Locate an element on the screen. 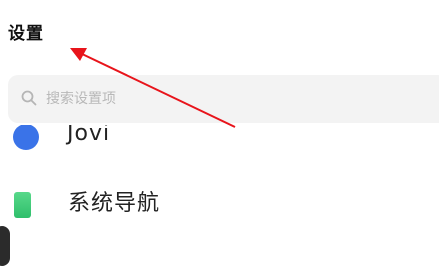 The image size is (439, 266). list-item-label: 系统导航 is located at coordinates (114, 203).